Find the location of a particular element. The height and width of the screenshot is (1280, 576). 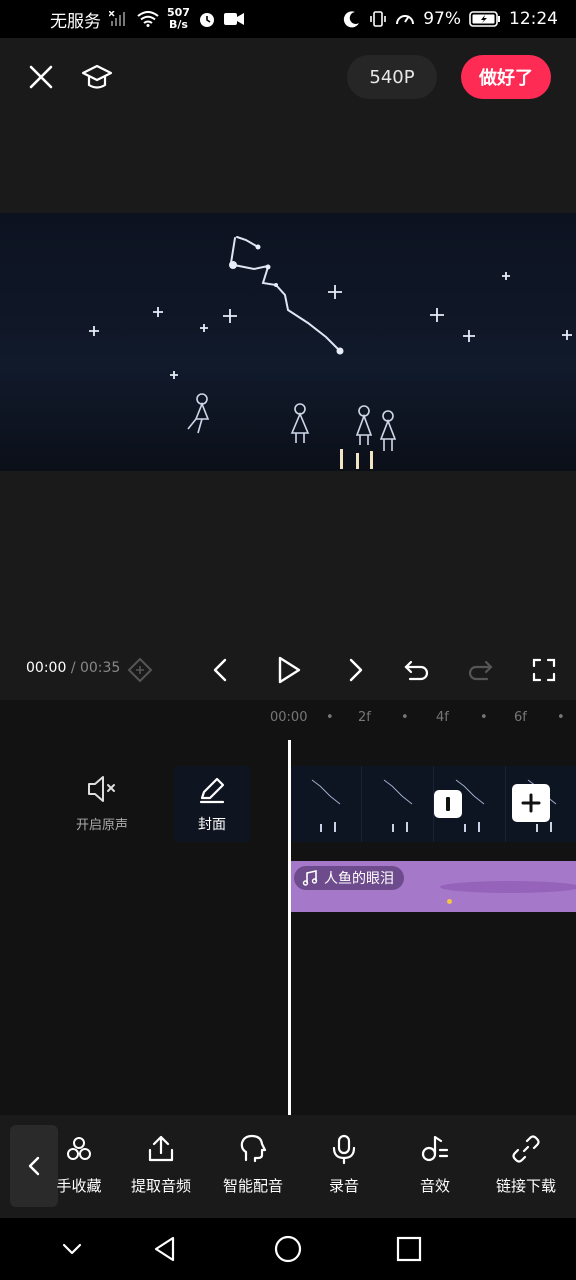

nav-back-icon is located at coordinates (165, 1249).